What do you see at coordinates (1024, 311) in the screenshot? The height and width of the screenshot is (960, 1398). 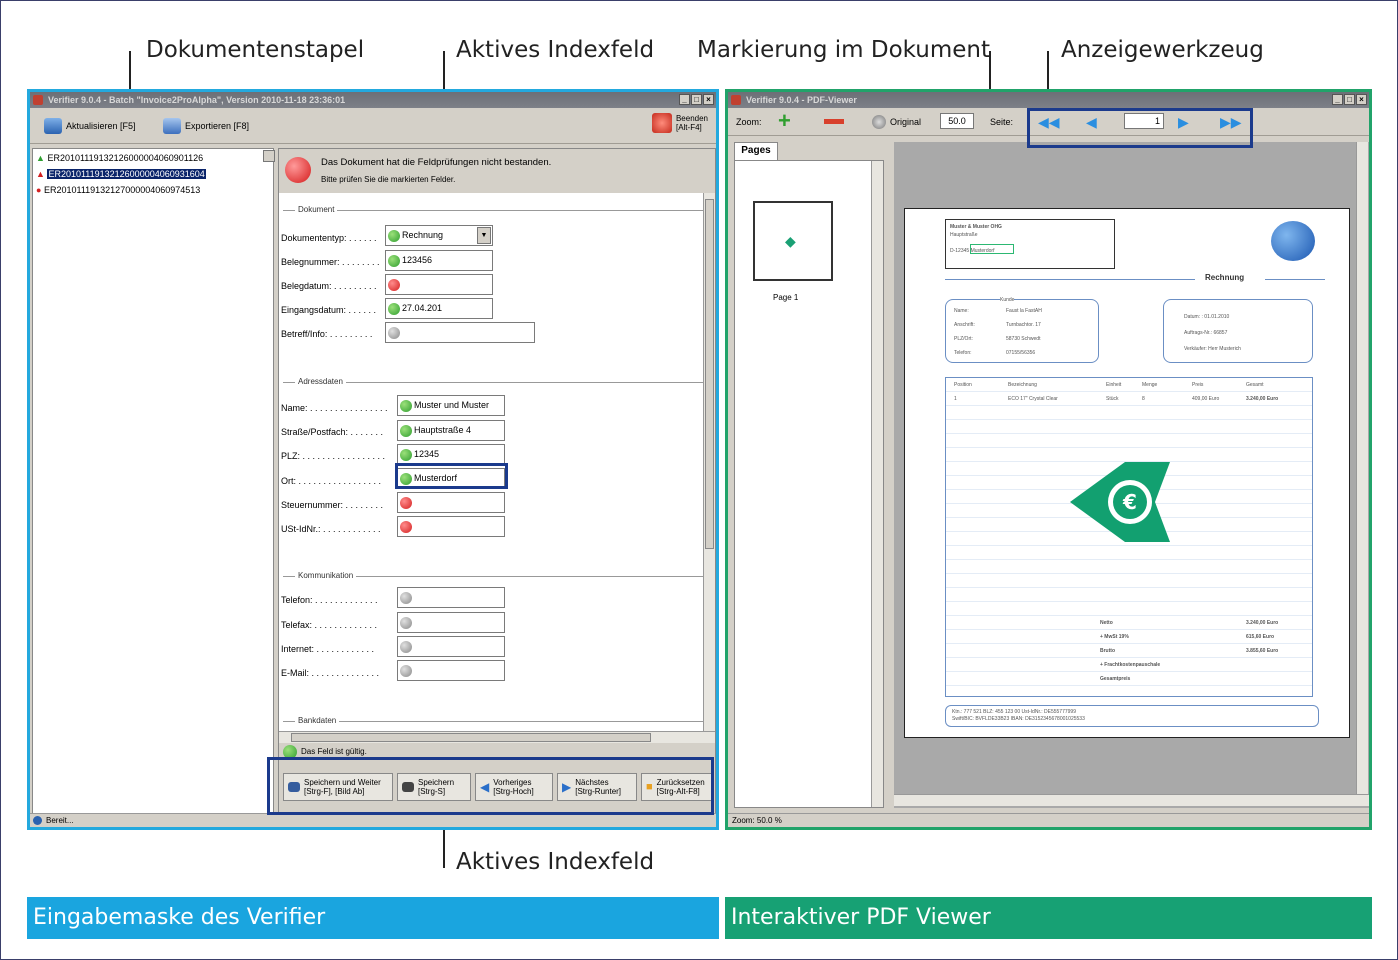 I see `doc-value: Faust la FastAH` at bounding box center [1024, 311].